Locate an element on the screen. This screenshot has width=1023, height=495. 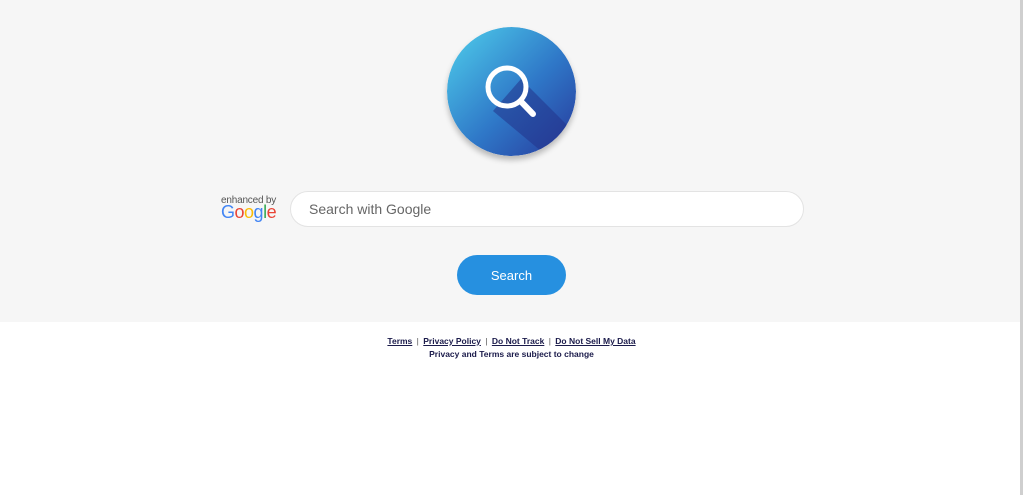
search-input is located at coordinates (547, 209).